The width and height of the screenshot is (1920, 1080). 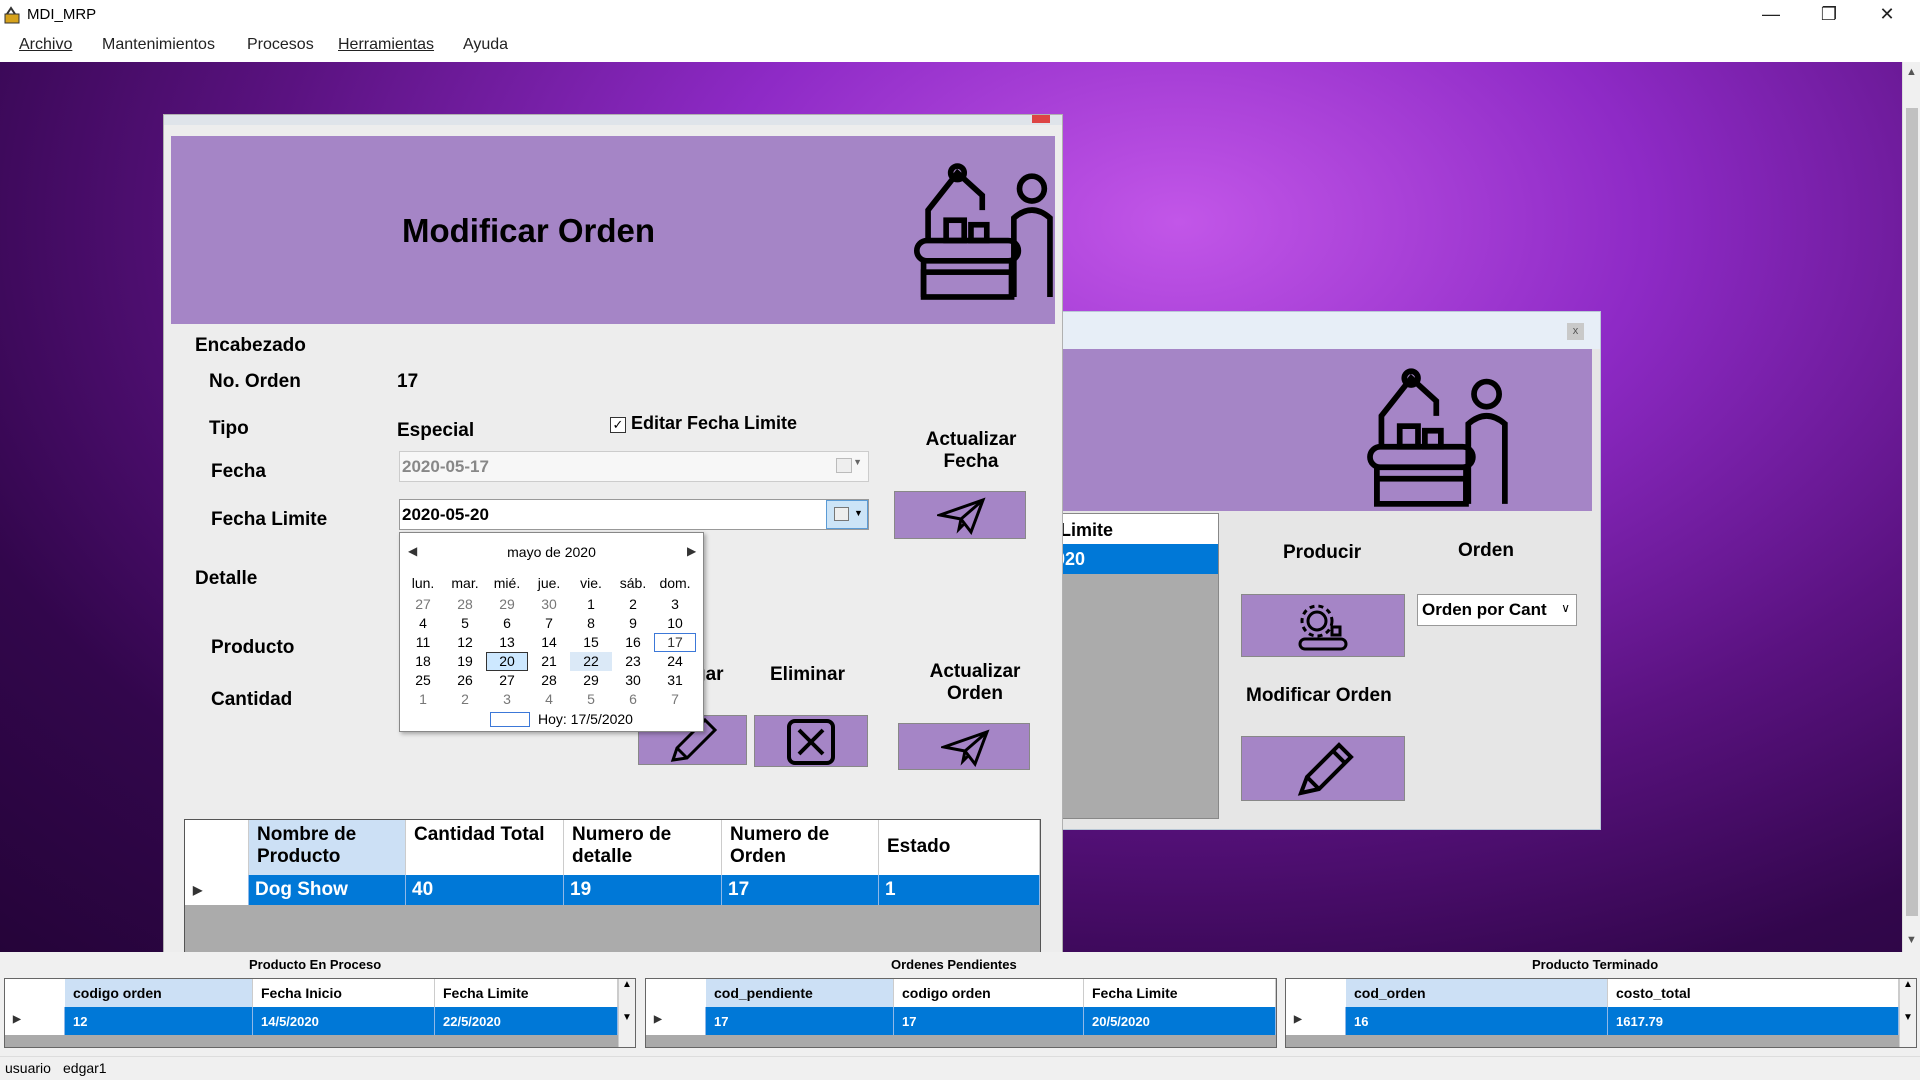 I want to click on table-row: ▶ 12 14/5/2020 22/5/2020, so click(x=320, y=1021).